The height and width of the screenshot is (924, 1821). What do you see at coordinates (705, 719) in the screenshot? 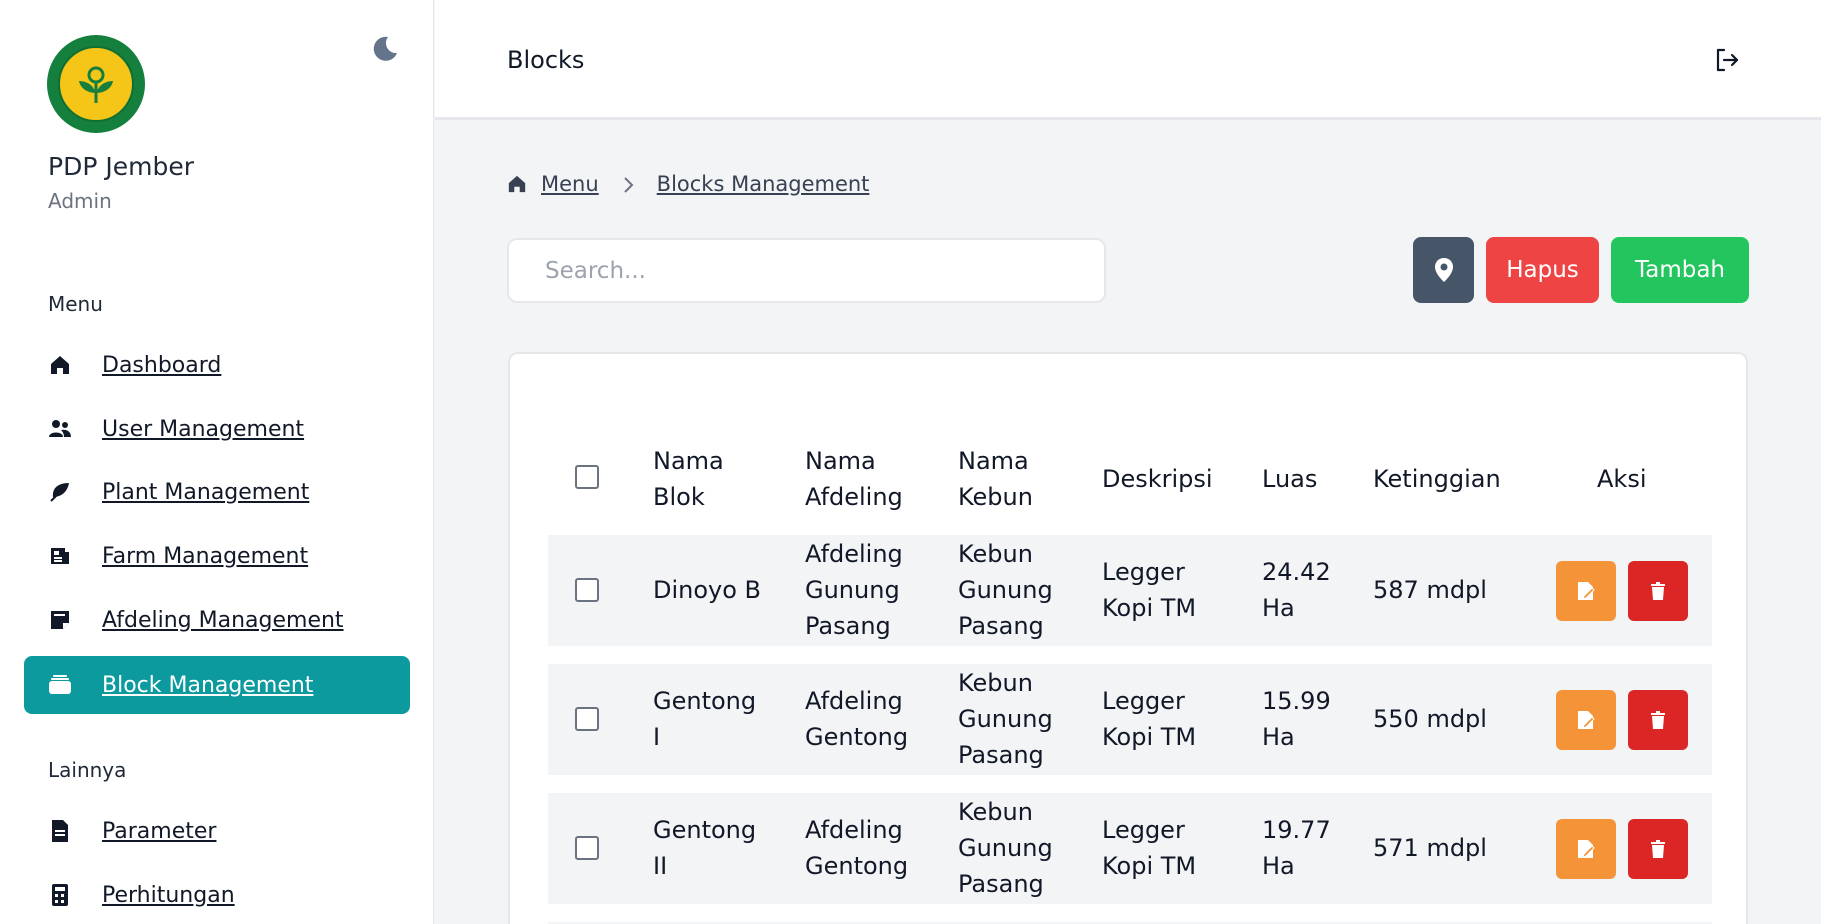
I see `cell-nama-blok: Gentong I` at bounding box center [705, 719].